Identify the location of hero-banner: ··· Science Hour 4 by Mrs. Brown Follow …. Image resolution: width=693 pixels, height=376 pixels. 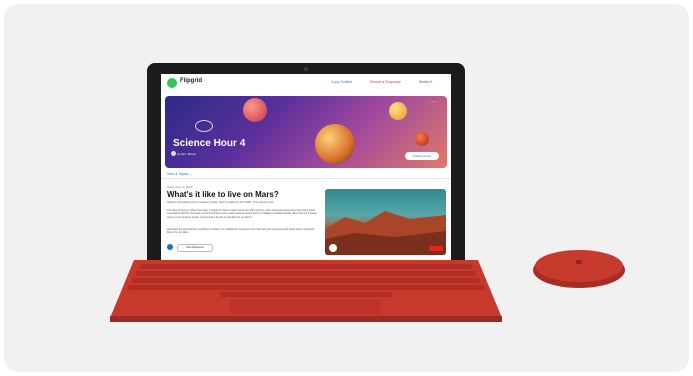
(306, 132).